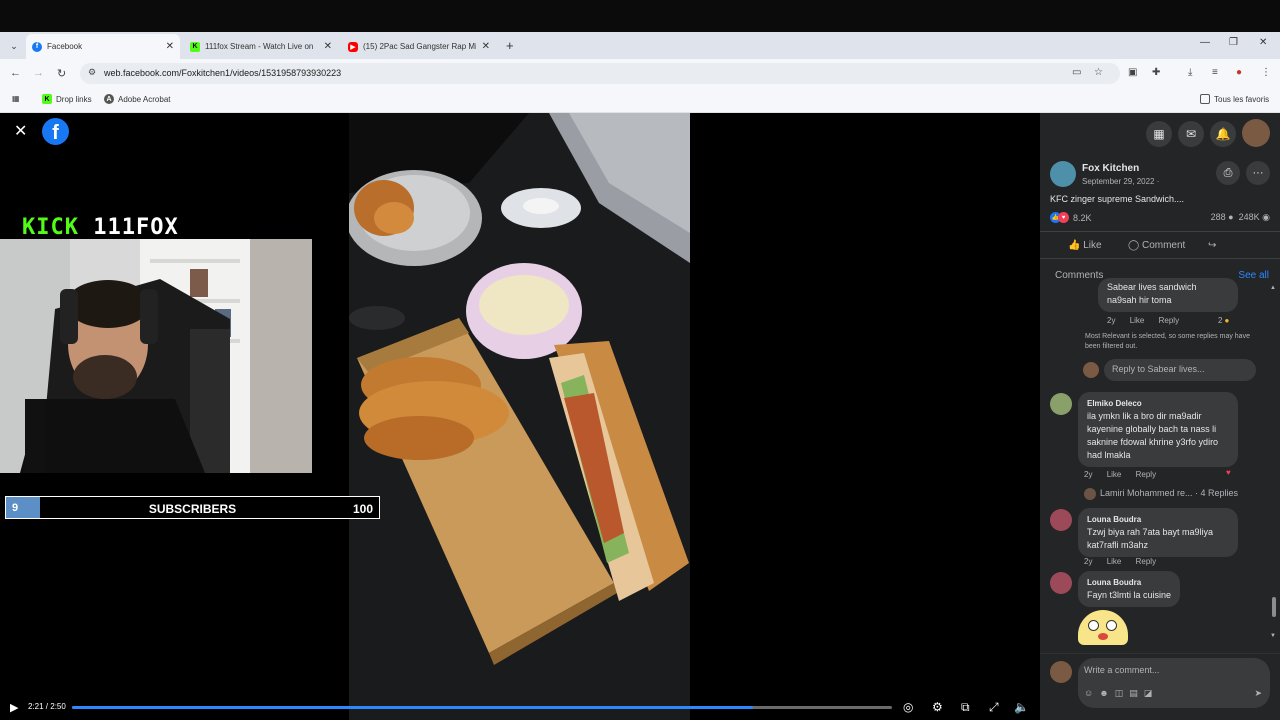  What do you see at coordinates (1110, 168) in the screenshot?
I see `page-name: Fox Kitchen` at bounding box center [1110, 168].